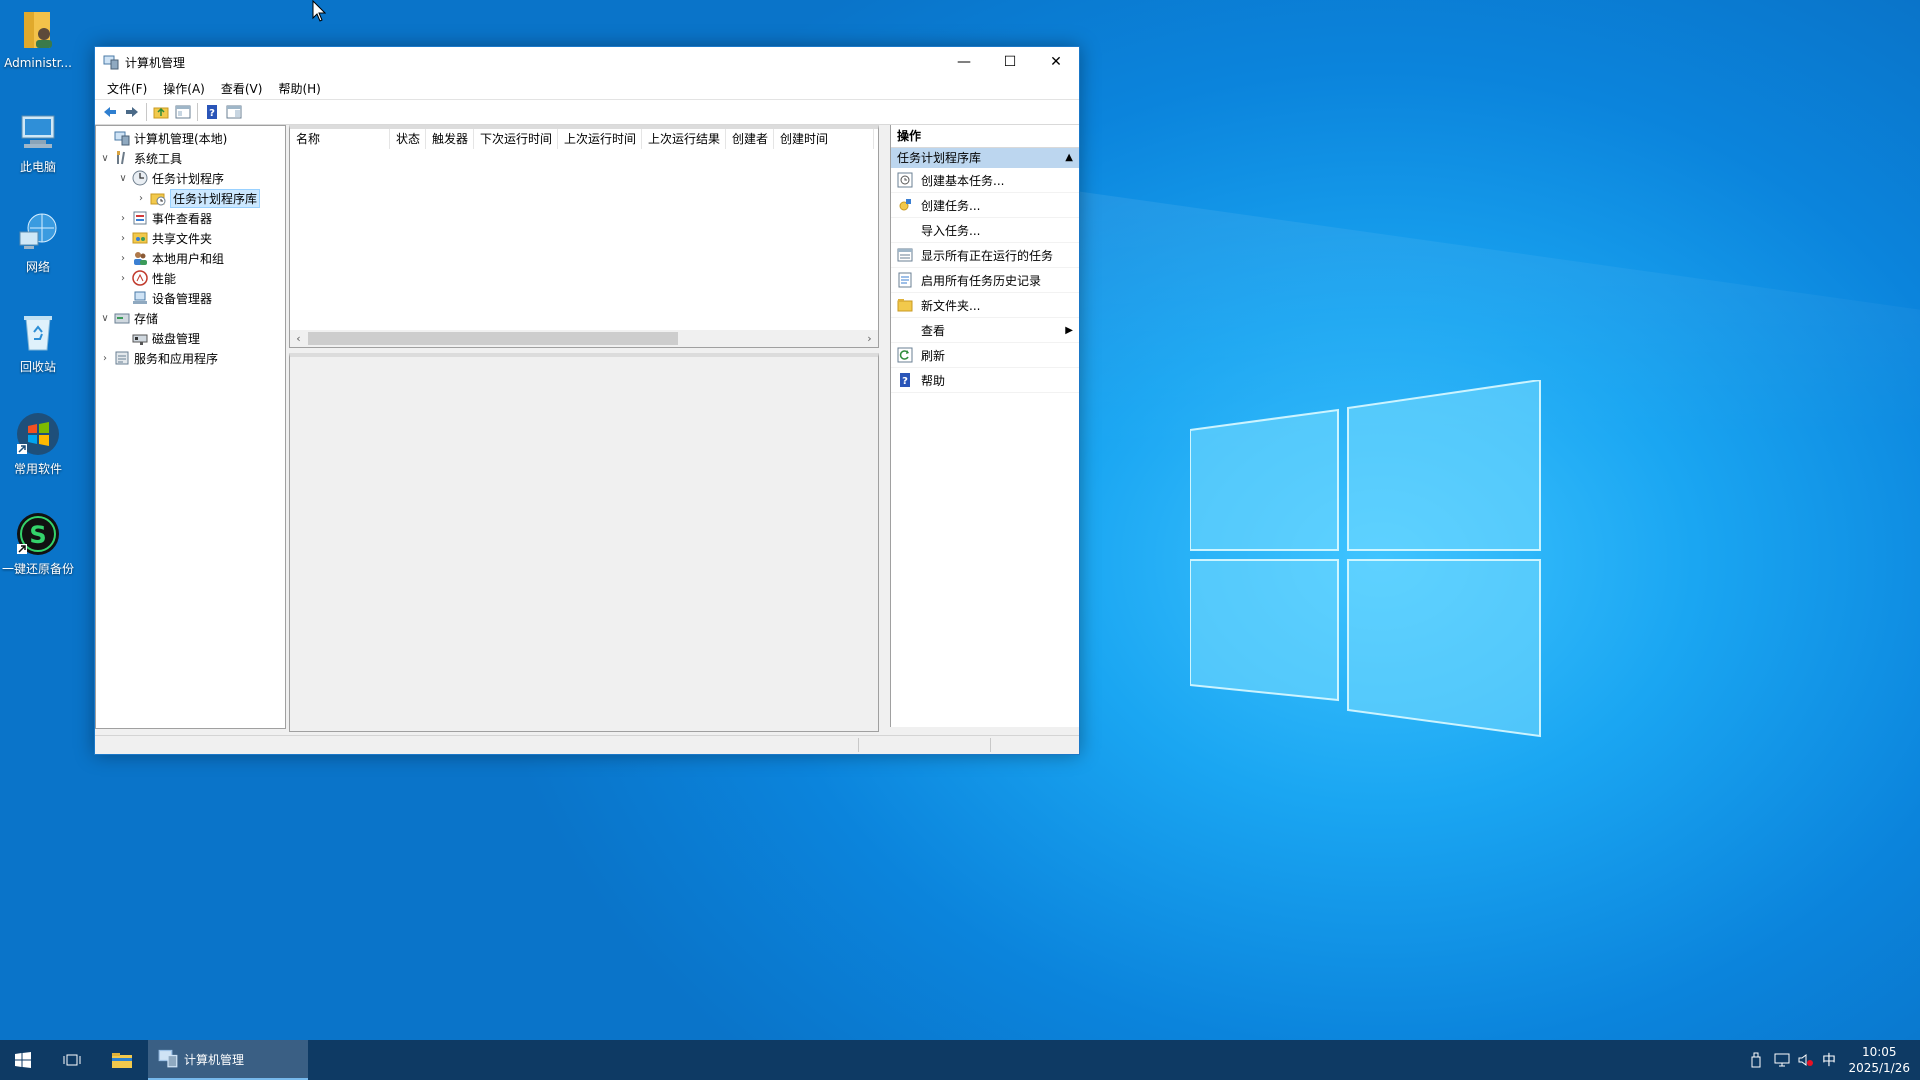 The width and height of the screenshot is (1920, 1080). Describe the element at coordinates (228, 1060) in the screenshot. I see `taskbar-app-computer-management: 计算机管理` at that location.